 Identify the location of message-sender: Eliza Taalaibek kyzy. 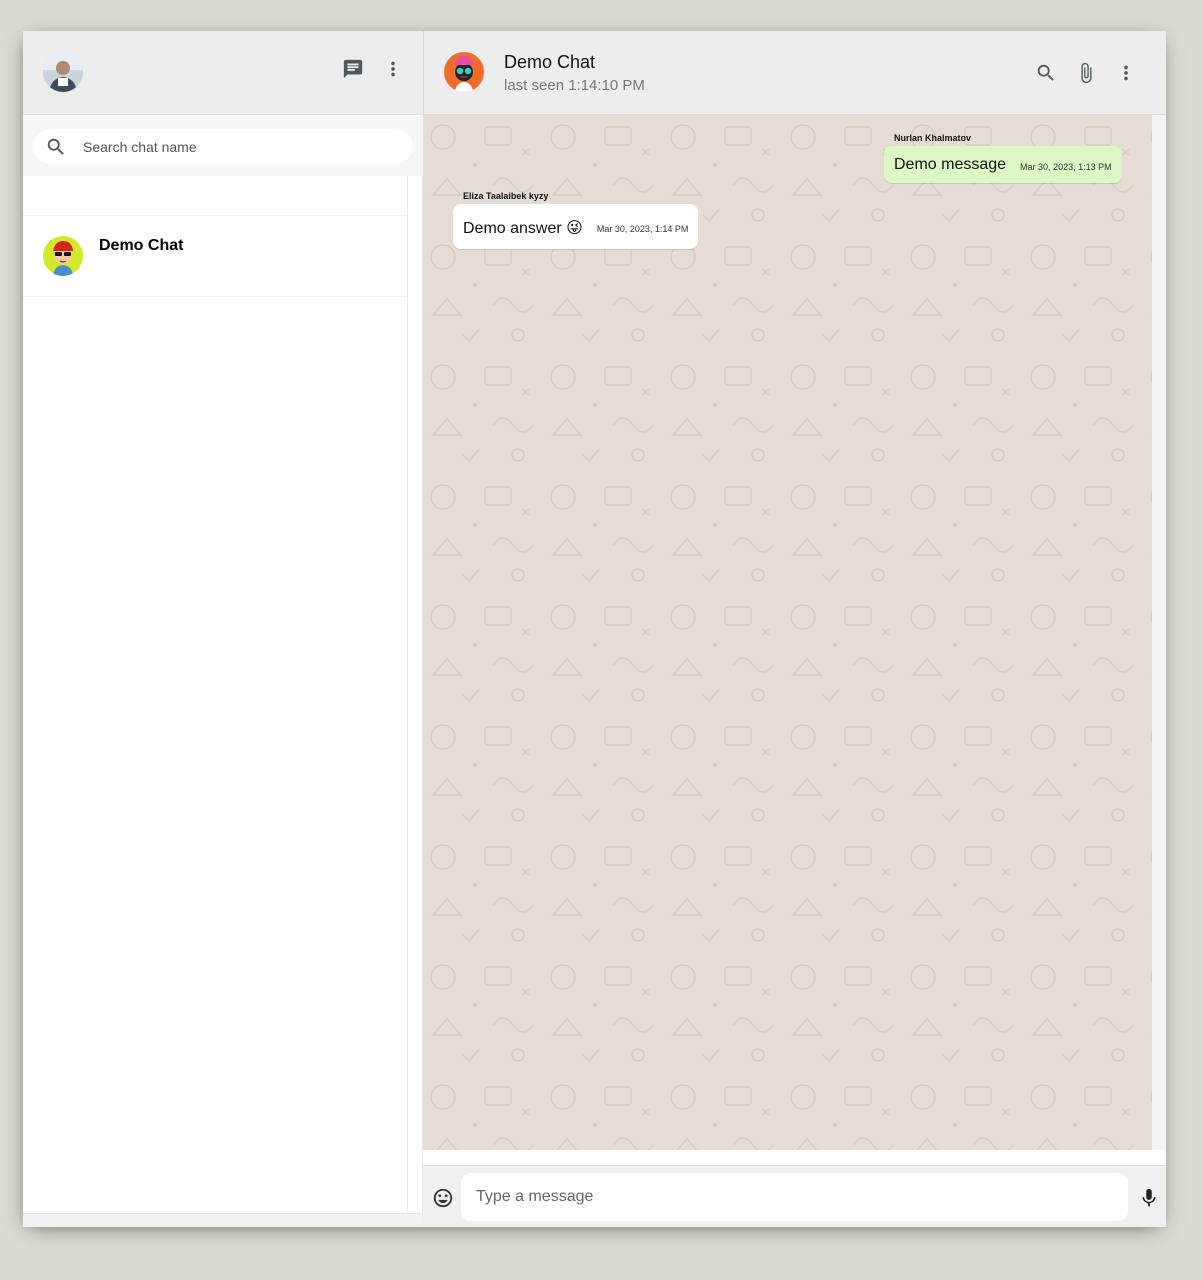
(506, 196).